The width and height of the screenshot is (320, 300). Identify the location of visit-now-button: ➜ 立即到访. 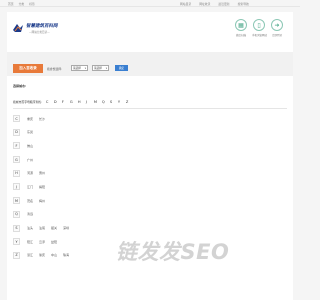
(277, 28).